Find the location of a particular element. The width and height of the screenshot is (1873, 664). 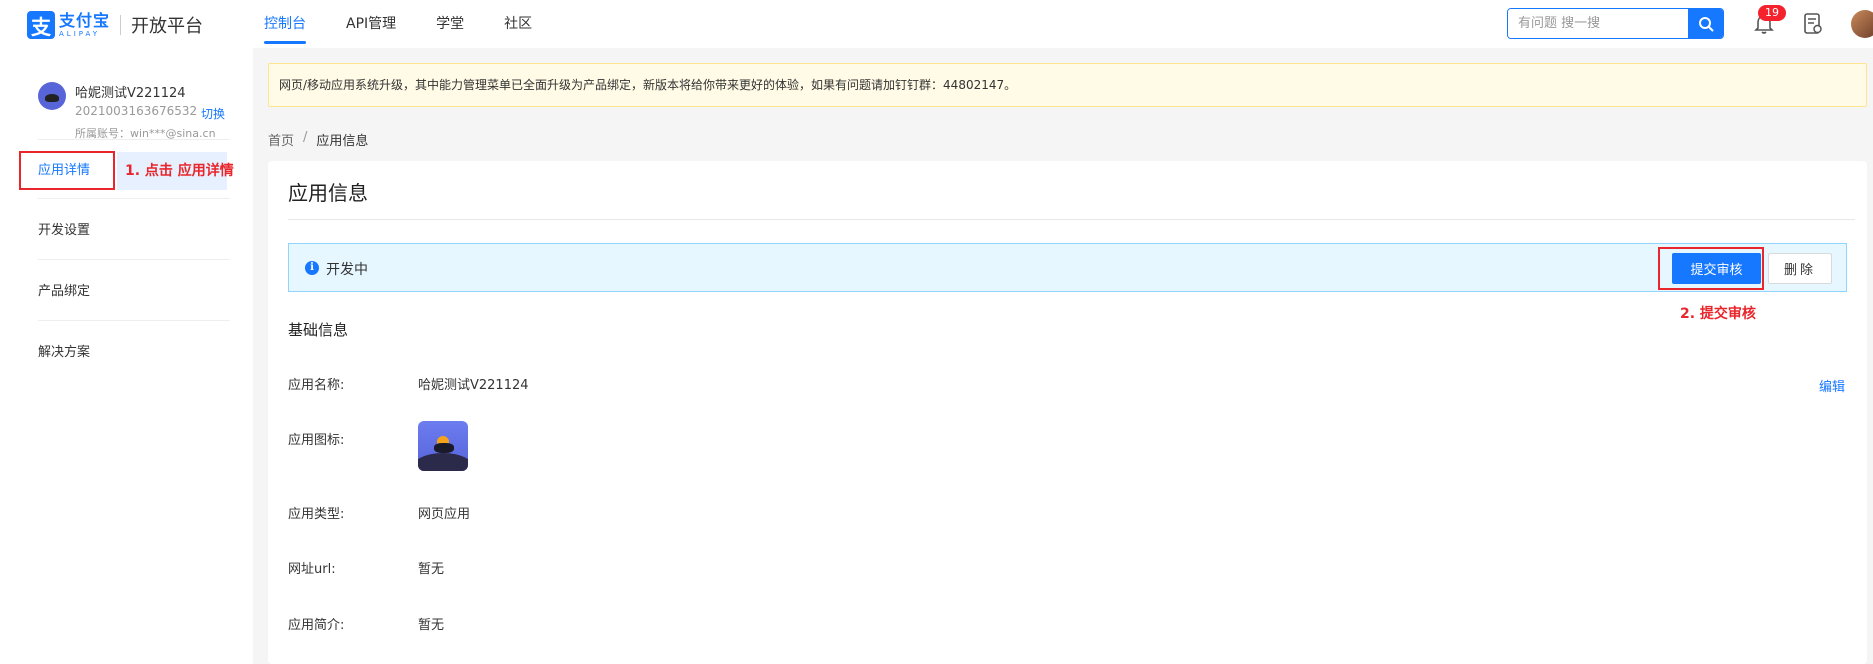

logo-cn: 支付宝 is located at coordinates (85, 20).